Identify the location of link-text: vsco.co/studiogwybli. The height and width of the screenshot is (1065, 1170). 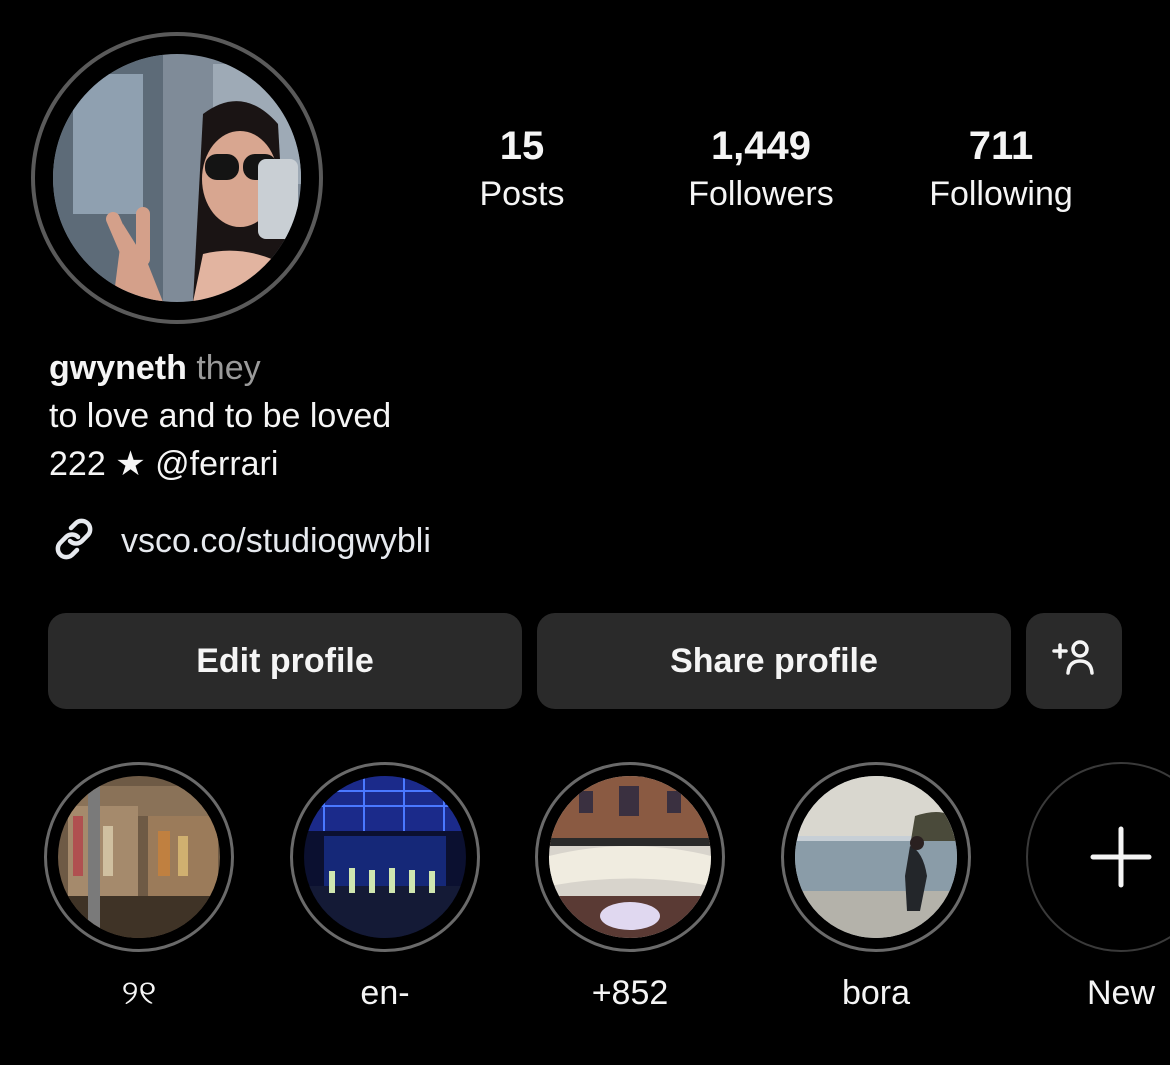
(276, 541).